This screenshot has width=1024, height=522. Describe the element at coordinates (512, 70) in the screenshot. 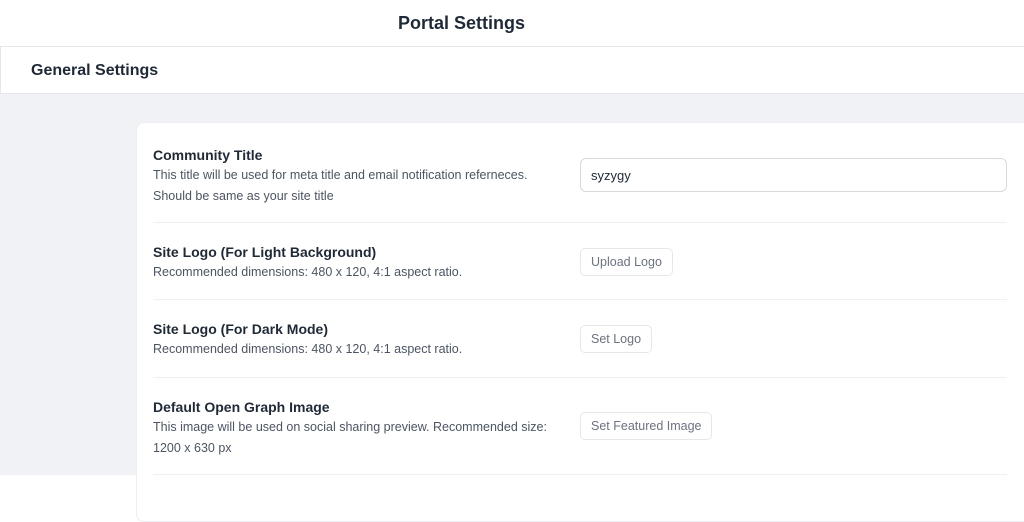

I see `section-header: General Settings` at that location.